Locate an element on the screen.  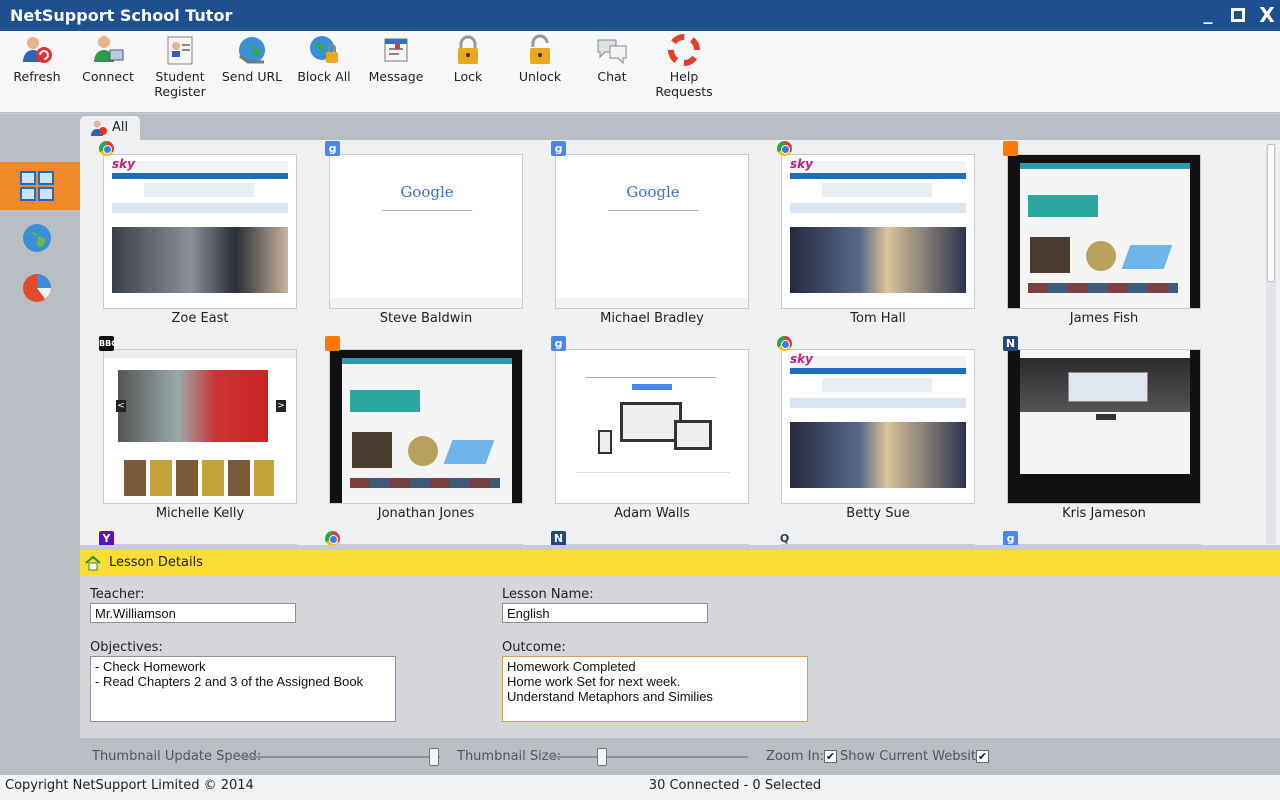
student-tile: N Kris Jameson is located at coordinates (1103, 430).